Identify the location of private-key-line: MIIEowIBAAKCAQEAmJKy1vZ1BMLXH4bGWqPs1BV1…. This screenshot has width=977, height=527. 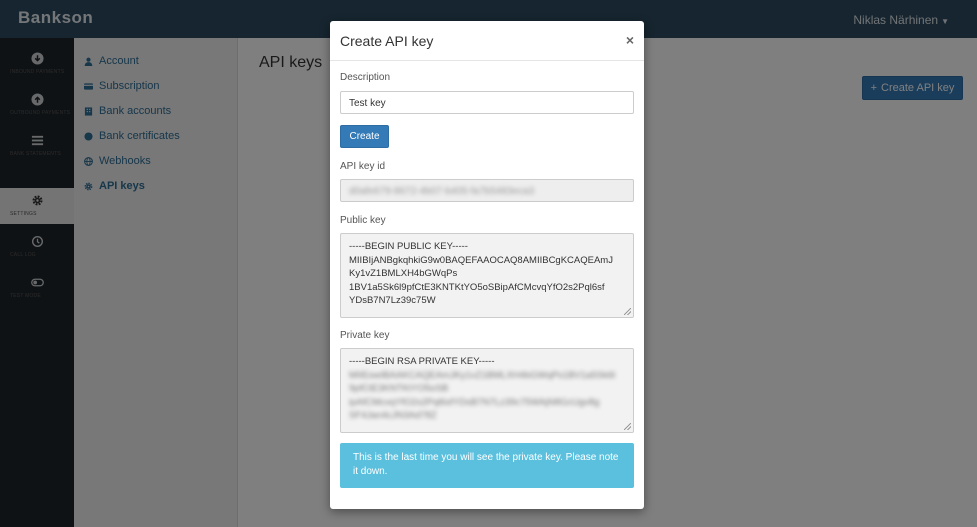
(482, 375).